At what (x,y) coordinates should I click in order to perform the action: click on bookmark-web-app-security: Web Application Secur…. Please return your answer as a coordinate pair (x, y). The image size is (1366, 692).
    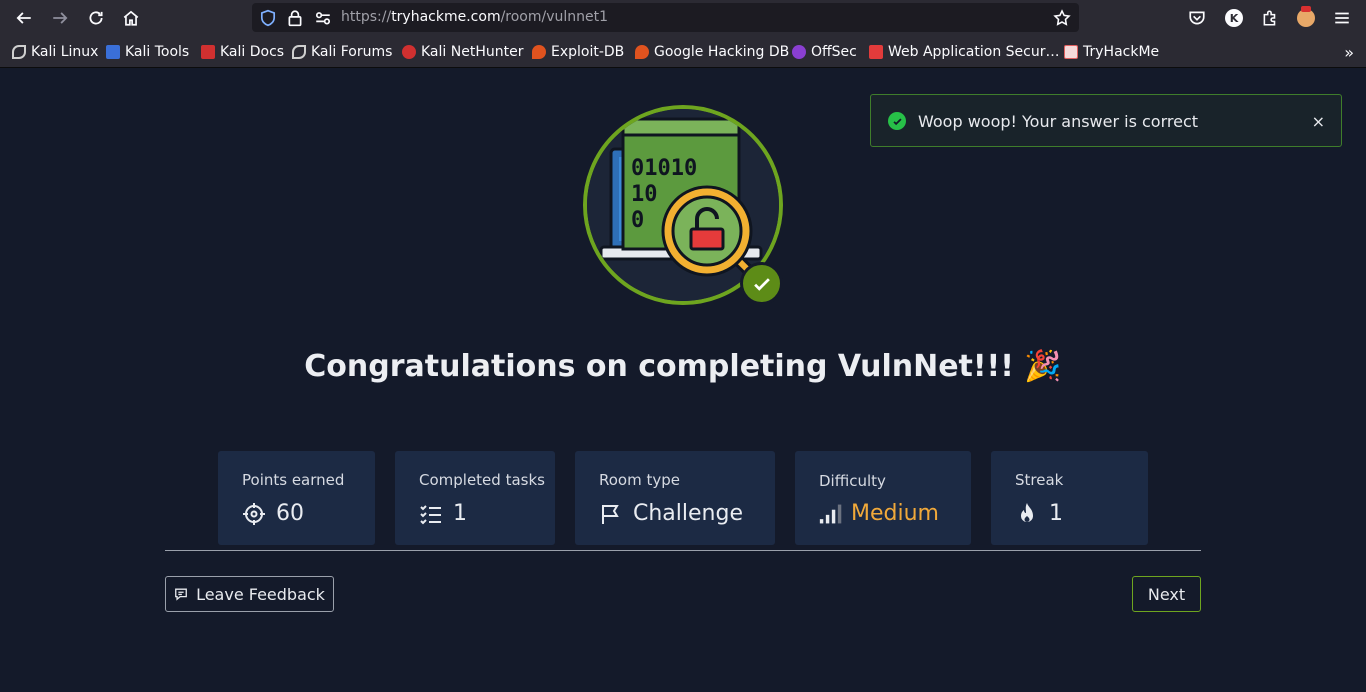
    Looking at the image, I should click on (964, 52).